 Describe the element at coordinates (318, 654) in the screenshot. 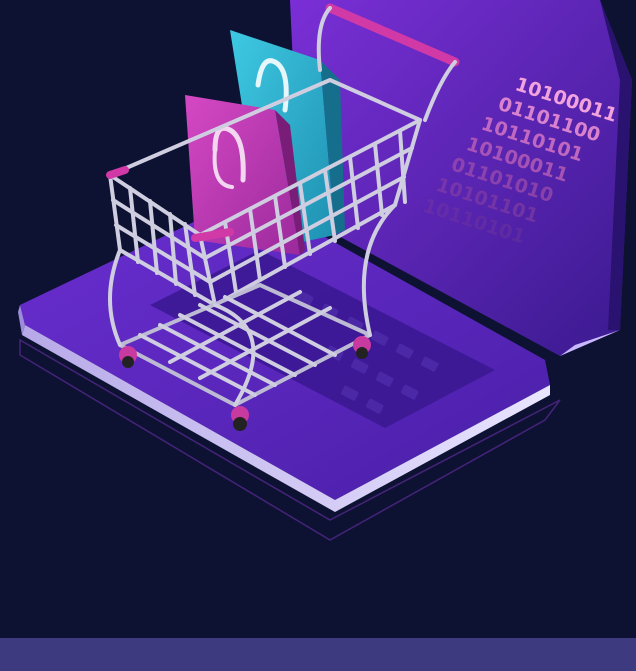

I see `footer-band` at that location.